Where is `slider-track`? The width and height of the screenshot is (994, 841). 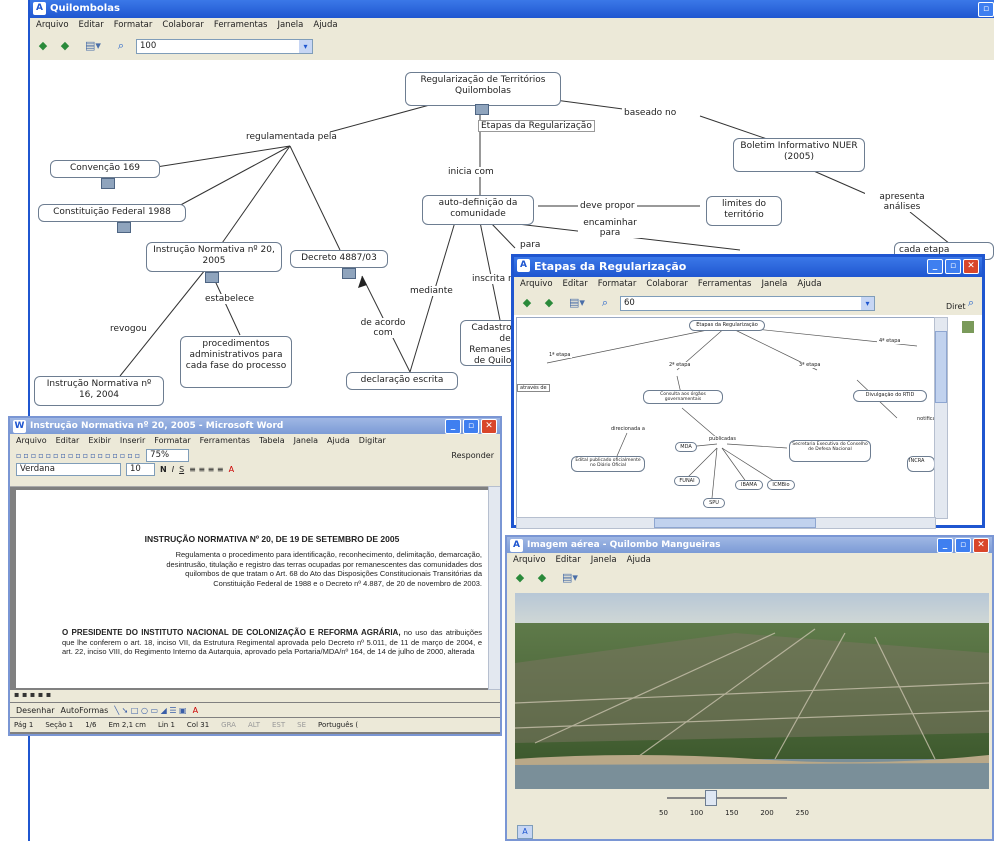 slider-track is located at coordinates (727, 798).